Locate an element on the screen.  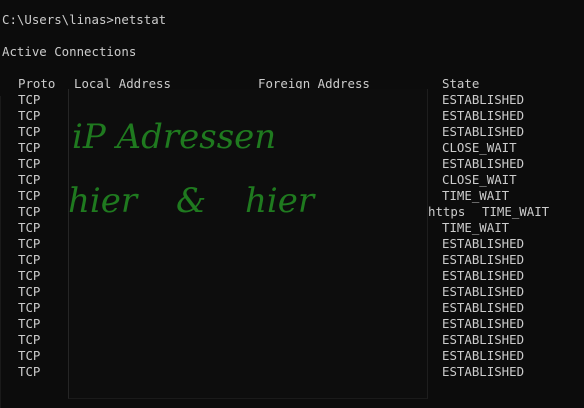
prompt-command: netstat is located at coordinates (140, 19).